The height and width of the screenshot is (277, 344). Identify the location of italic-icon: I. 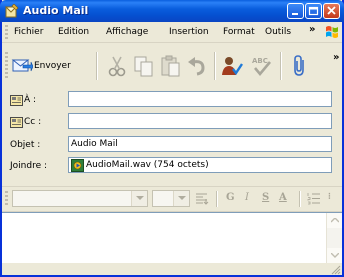
(247, 197).